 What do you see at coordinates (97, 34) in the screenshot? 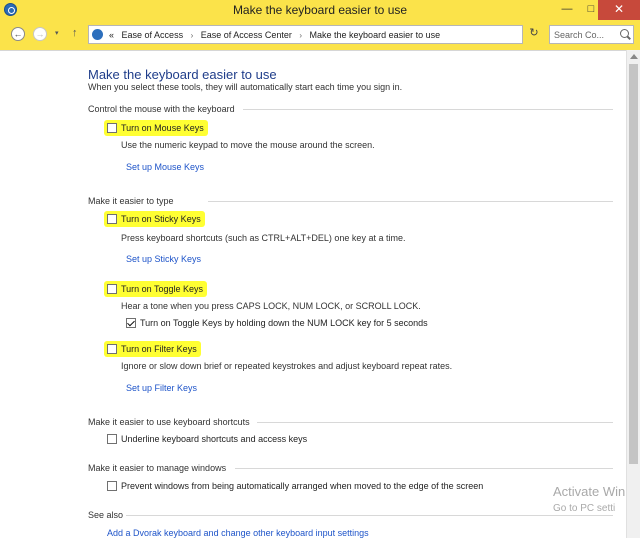
I see `control-panel-icon` at bounding box center [97, 34].